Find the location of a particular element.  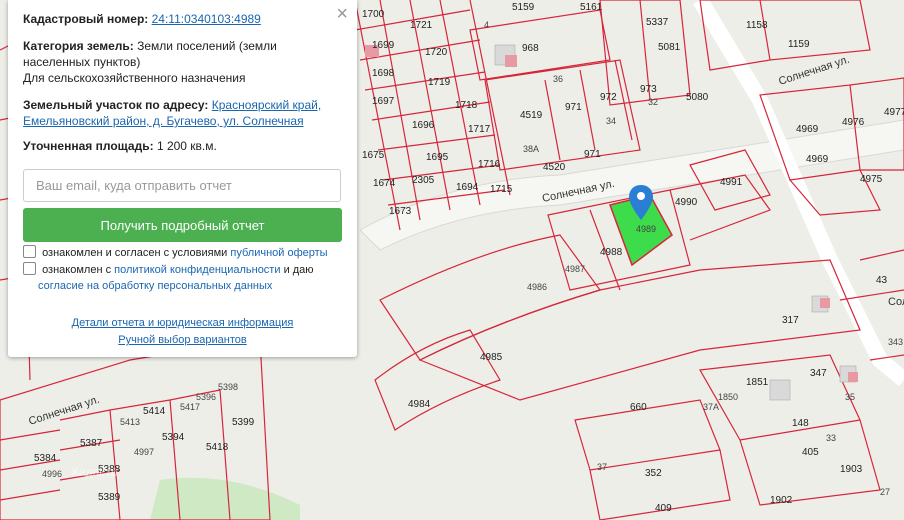

parcel-number-label: 973 is located at coordinates (648, 89).